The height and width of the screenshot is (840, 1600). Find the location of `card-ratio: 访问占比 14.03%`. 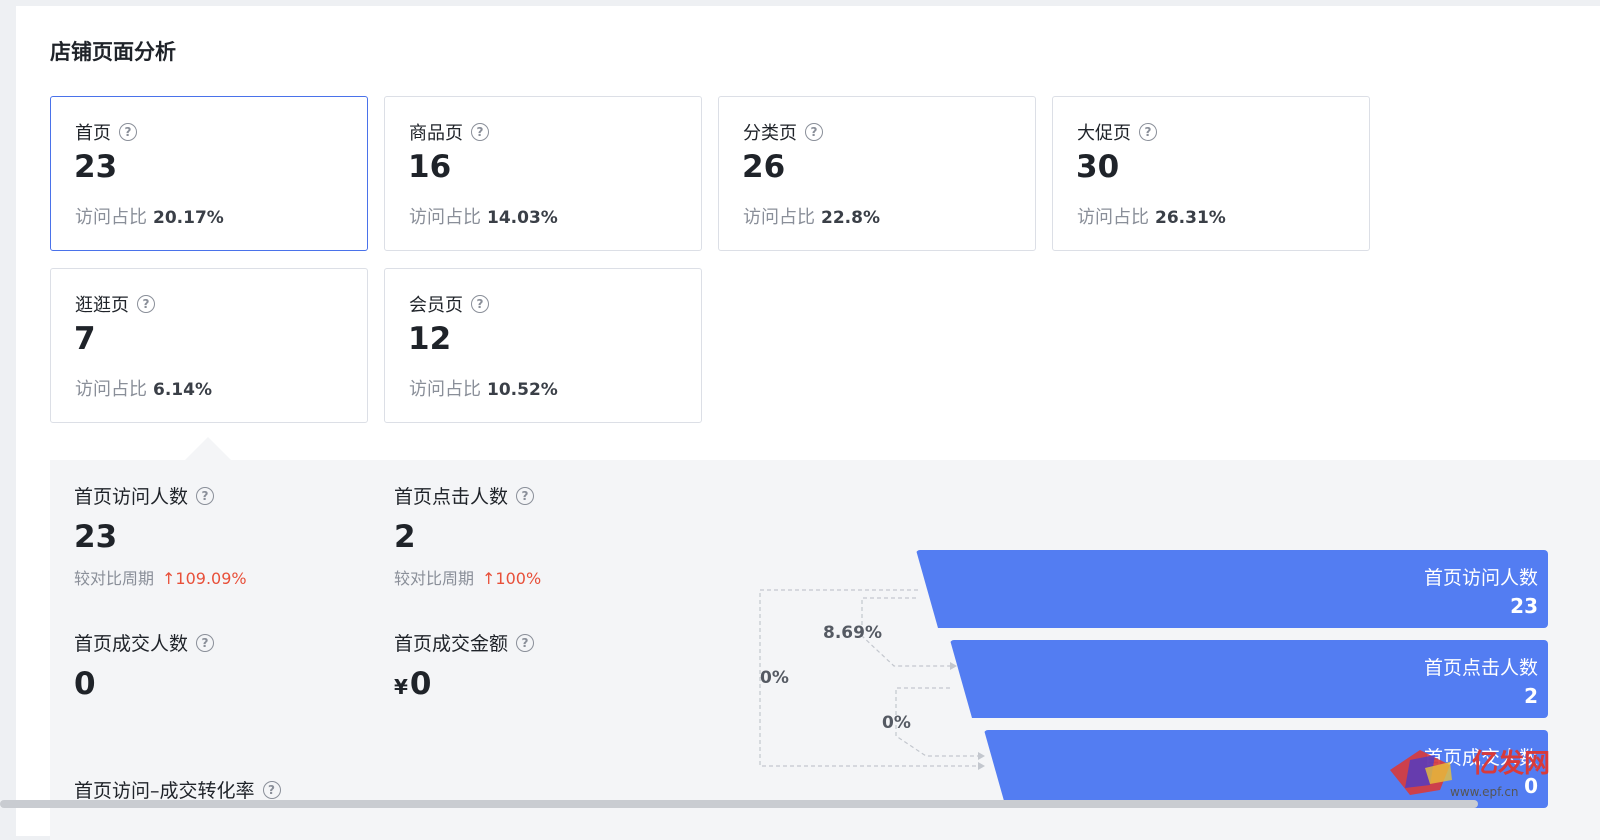

card-ratio: 访问占比 14.03% is located at coordinates (483, 217).